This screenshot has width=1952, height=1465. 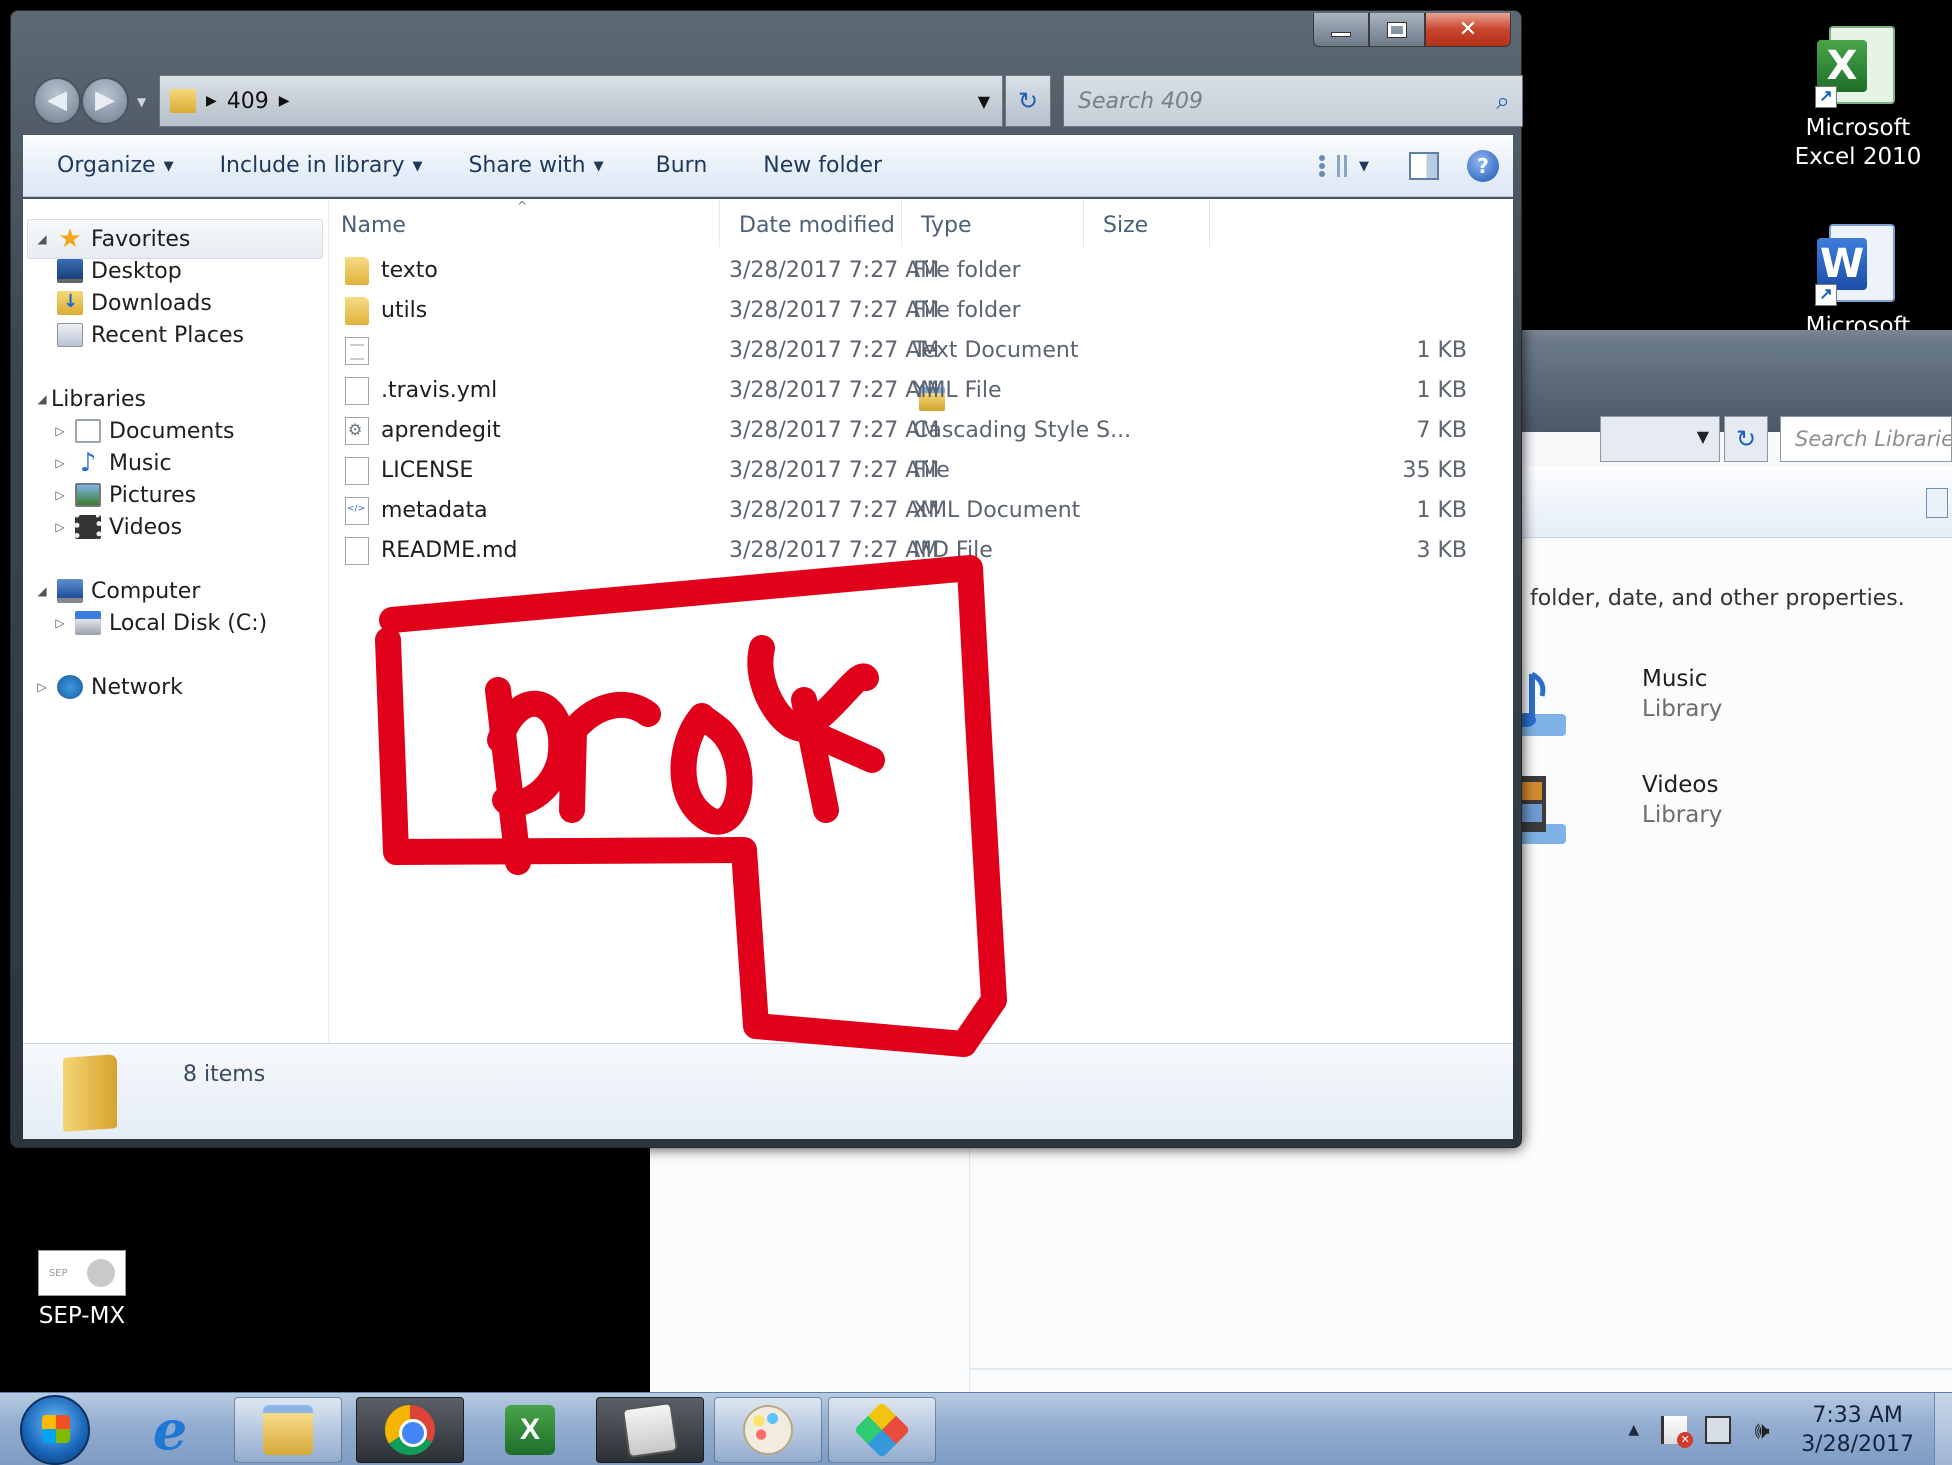 I want to click on nav-local-disk: ▷ Local Disk (C:), so click(x=159, y=623).